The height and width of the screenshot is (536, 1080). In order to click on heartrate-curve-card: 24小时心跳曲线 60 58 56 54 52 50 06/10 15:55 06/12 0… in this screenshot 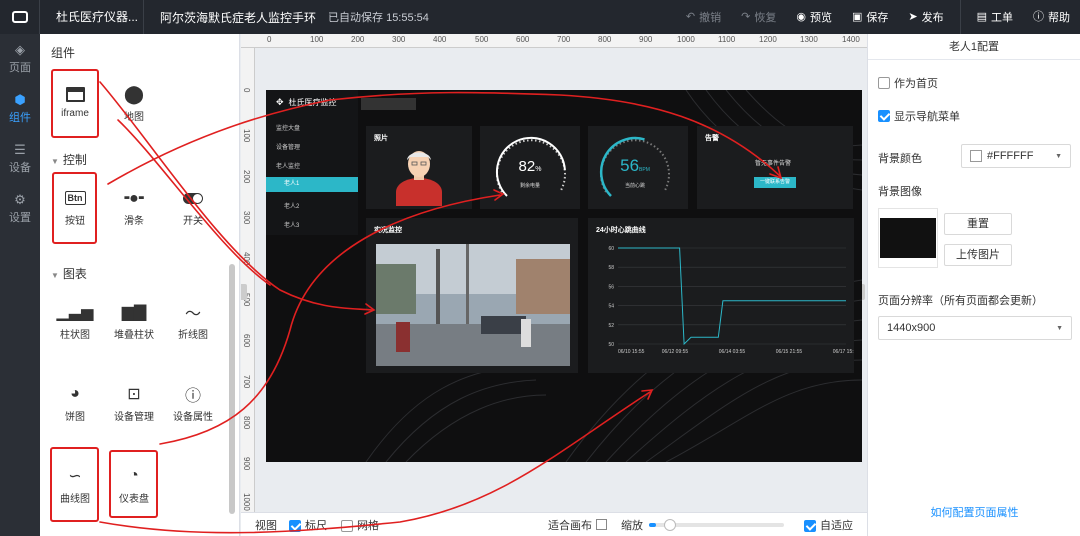, I will do `click(721, 295)`.